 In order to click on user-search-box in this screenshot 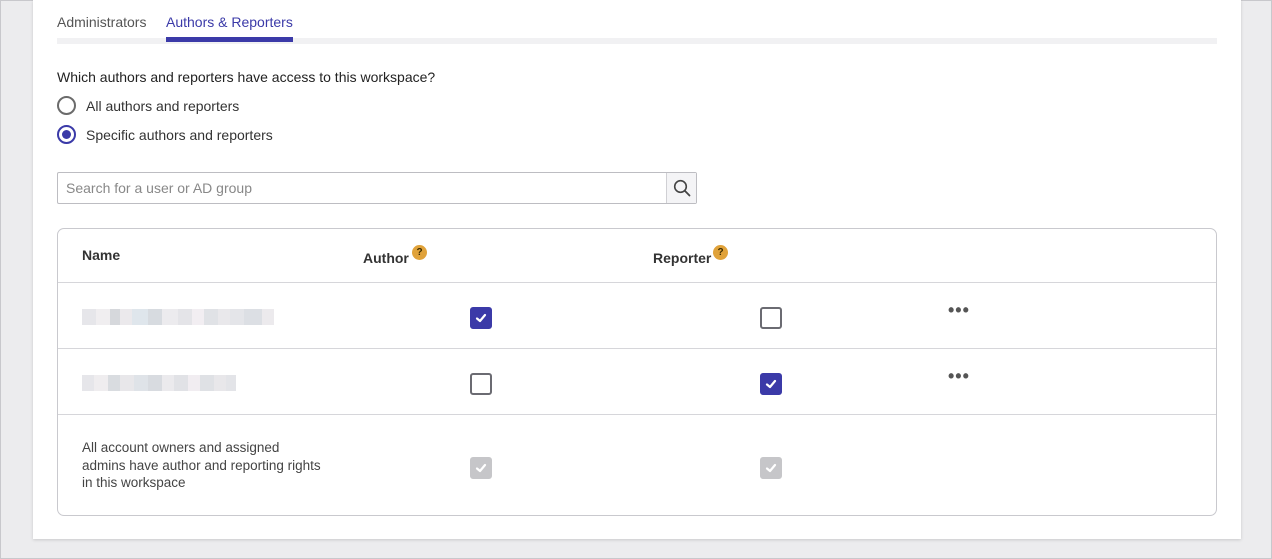, I will do `click(377, 188)`.